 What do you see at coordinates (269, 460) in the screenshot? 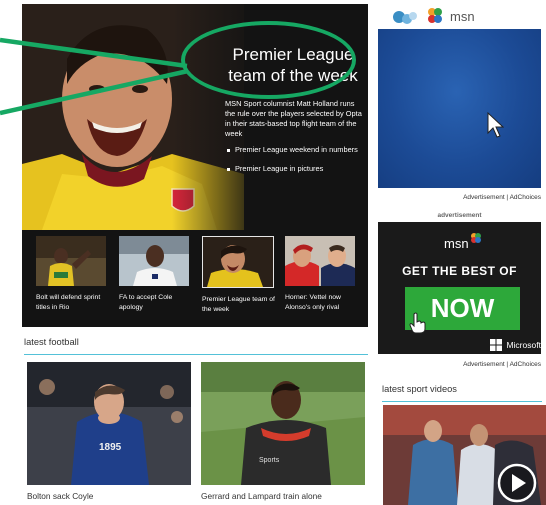
I see `shirt-text: Sports` at bounding box center [269, 460].